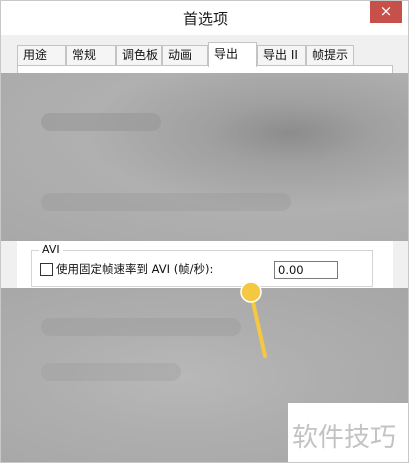 The image size is (409, 463). Describe the element at coordinates (281, 55) in the screenshot. I see `tab-export-2: 导出 II` at that location.